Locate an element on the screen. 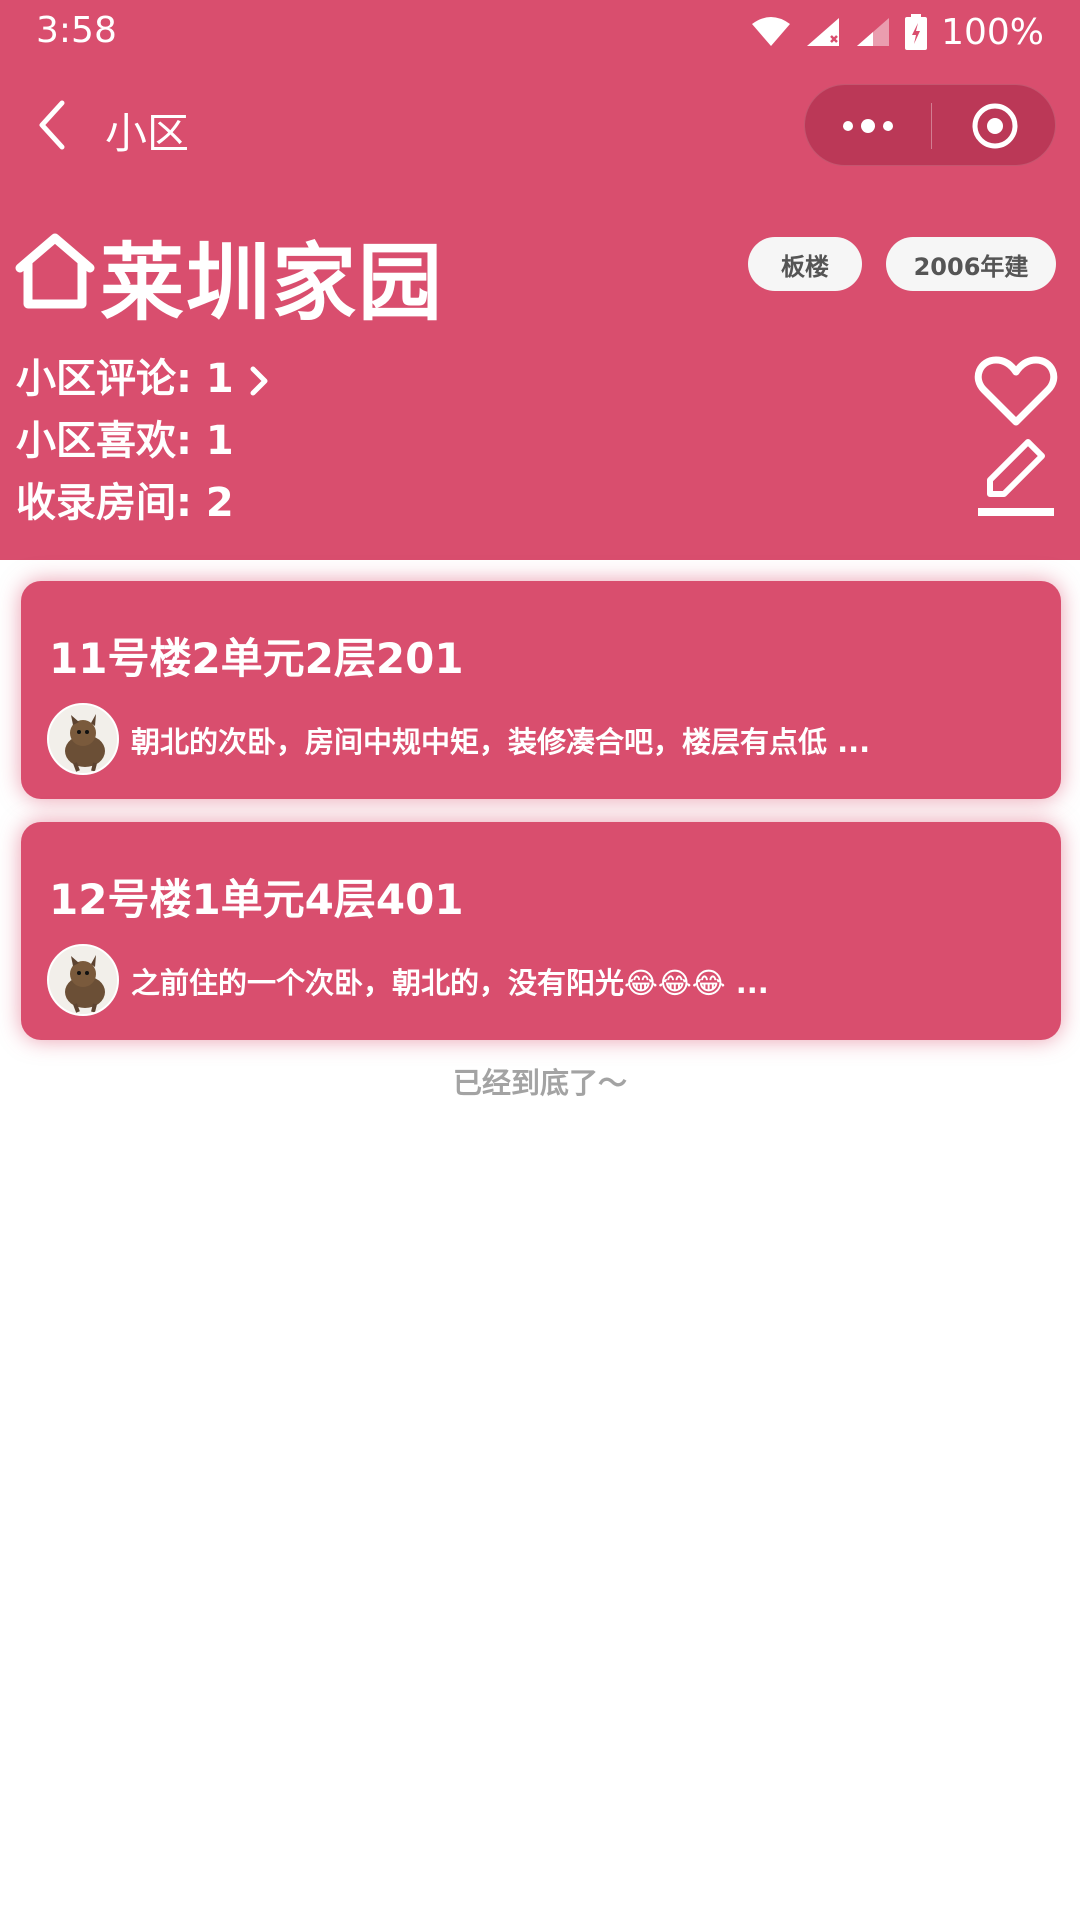  battery-percent: 100% is located at coordinates (992, 32).